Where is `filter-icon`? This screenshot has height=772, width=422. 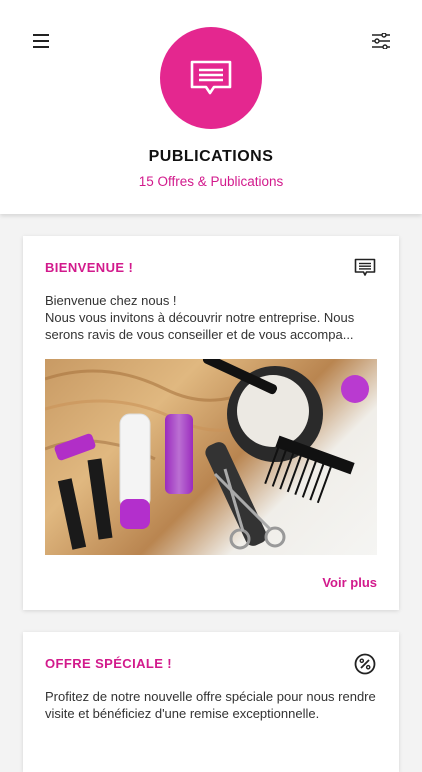 filter-icon is located at coordinates (381, 41).